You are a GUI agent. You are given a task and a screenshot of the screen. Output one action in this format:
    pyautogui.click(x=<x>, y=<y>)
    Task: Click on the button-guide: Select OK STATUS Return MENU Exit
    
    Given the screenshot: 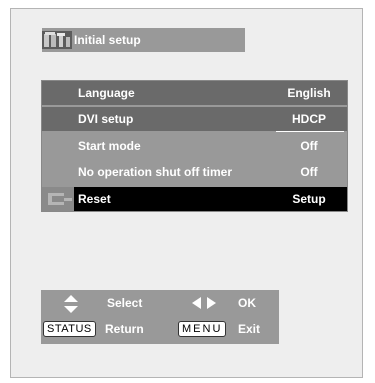 What is the action you would take?
    pyautogui.click(x=160, y=317)
    